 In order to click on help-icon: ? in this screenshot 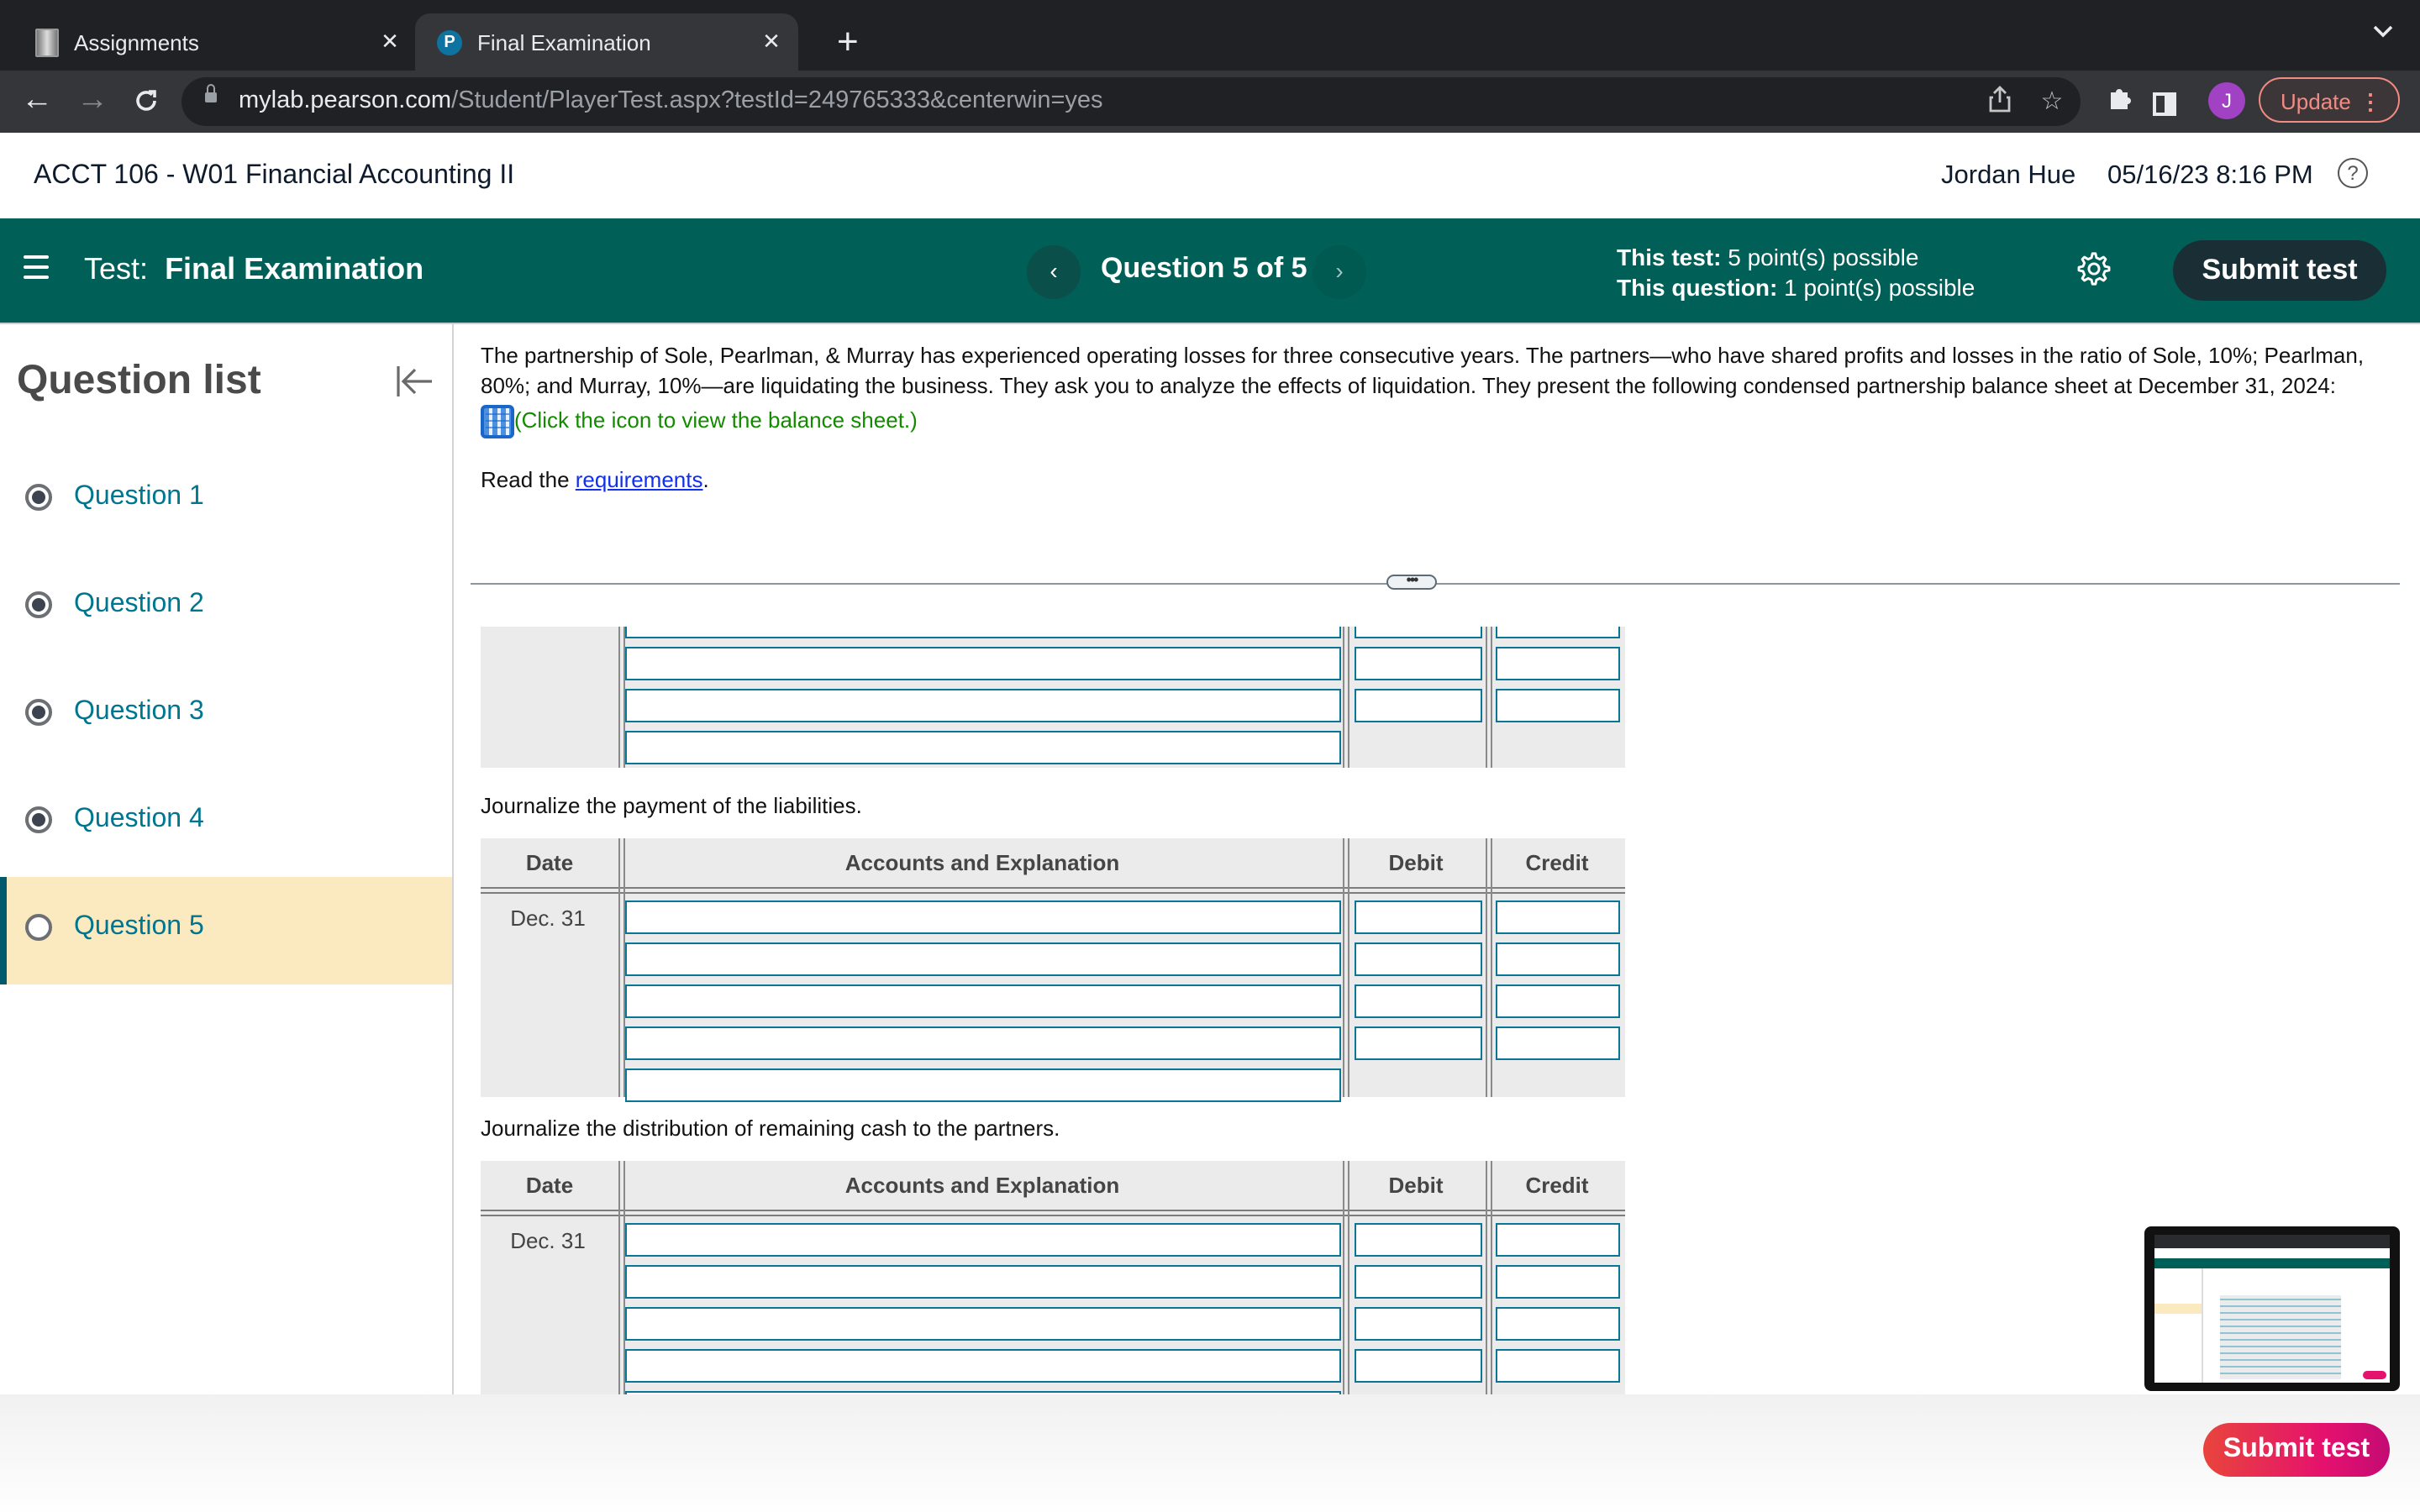, I will do `click(2353, 173)`.